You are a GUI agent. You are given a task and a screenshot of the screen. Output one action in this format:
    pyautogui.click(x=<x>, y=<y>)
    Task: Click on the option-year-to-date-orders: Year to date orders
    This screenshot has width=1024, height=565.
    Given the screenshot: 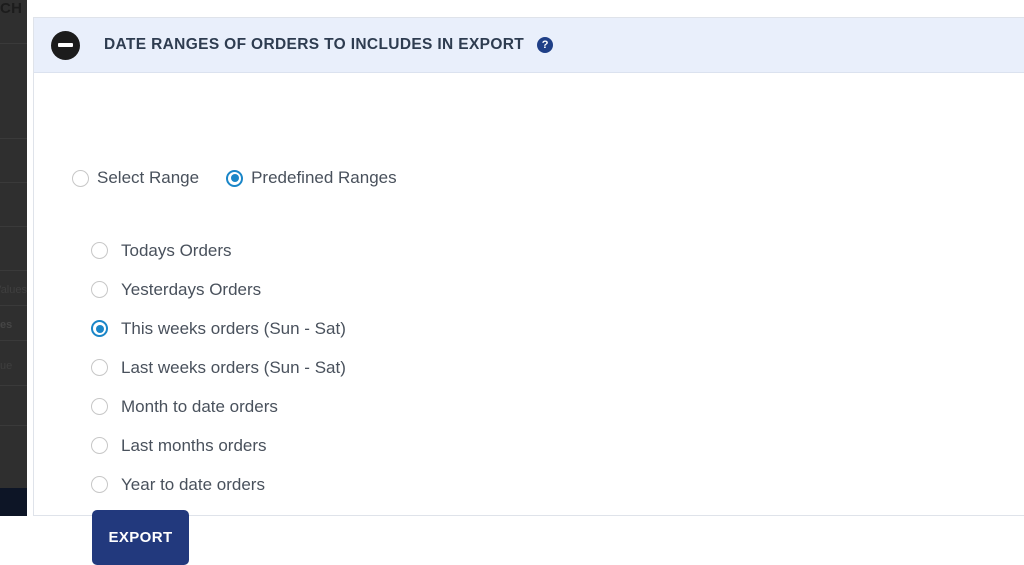 What is the action you would take?
    pyautogui.click(x=218, y=484)
    